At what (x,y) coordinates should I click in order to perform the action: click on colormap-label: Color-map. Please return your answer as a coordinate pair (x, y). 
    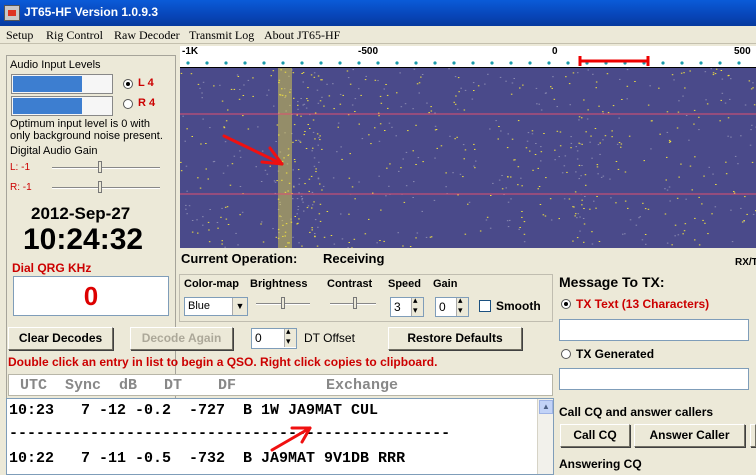
    Looking at the image, I should click on (211, 284).